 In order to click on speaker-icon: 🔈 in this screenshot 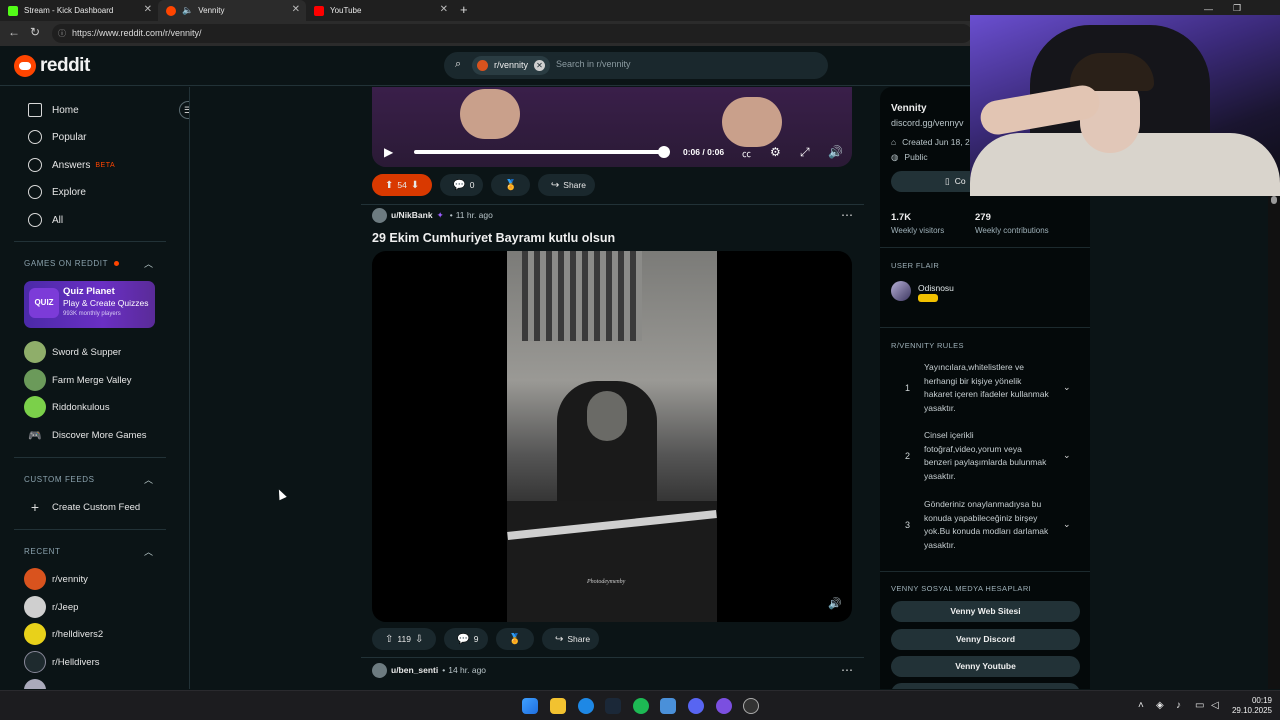, I will do `click(187, 10)`.